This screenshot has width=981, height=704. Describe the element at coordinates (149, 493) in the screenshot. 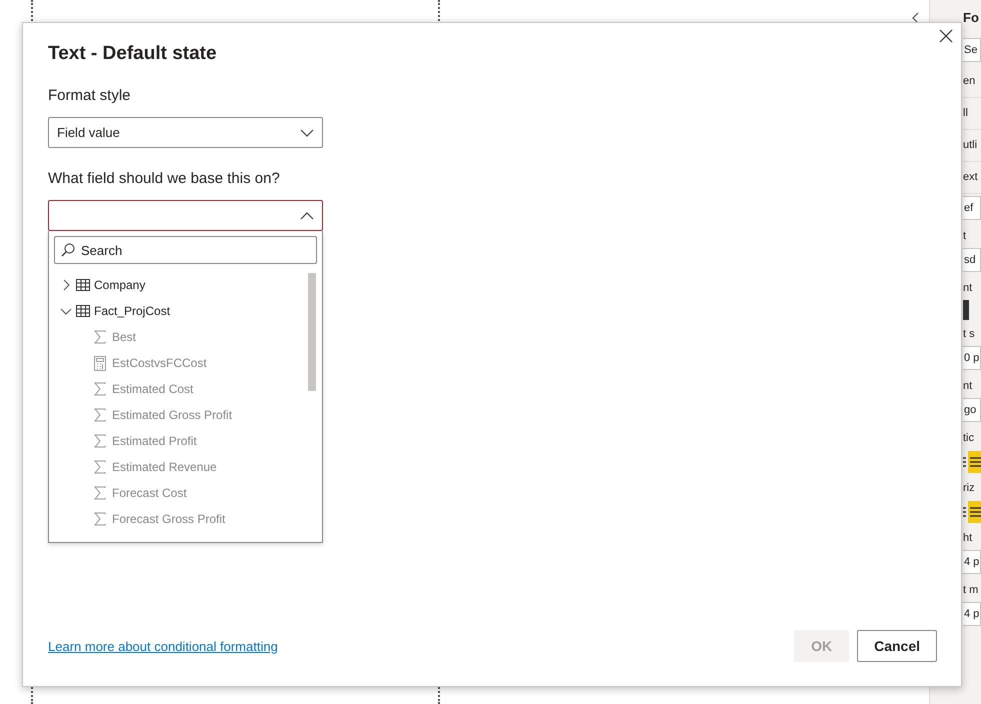

I see `field-item: Forecast Cost` at that location.